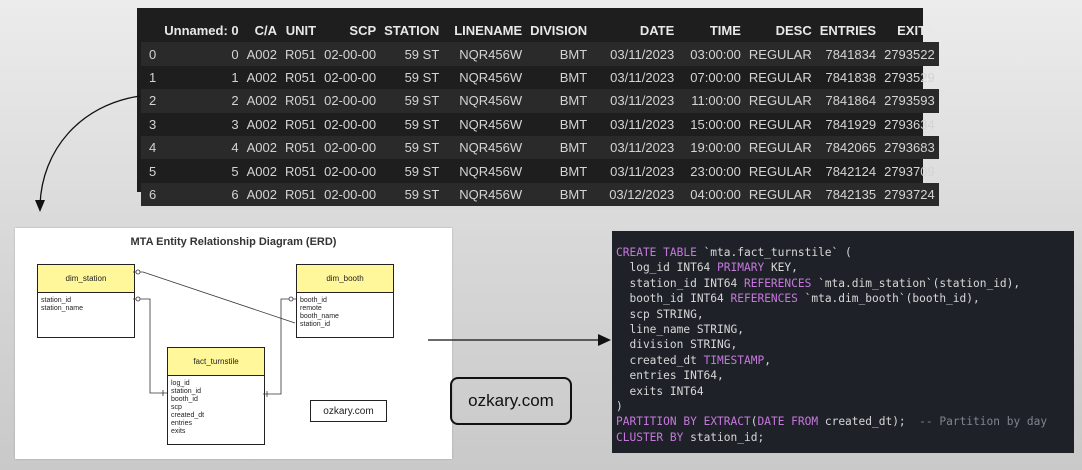 The height and width of the screenshot is (470, 1082). Describe the element at coordinates (604, 340) in the screenshot. I see `arrow-erd-to-sql-head` at that location.